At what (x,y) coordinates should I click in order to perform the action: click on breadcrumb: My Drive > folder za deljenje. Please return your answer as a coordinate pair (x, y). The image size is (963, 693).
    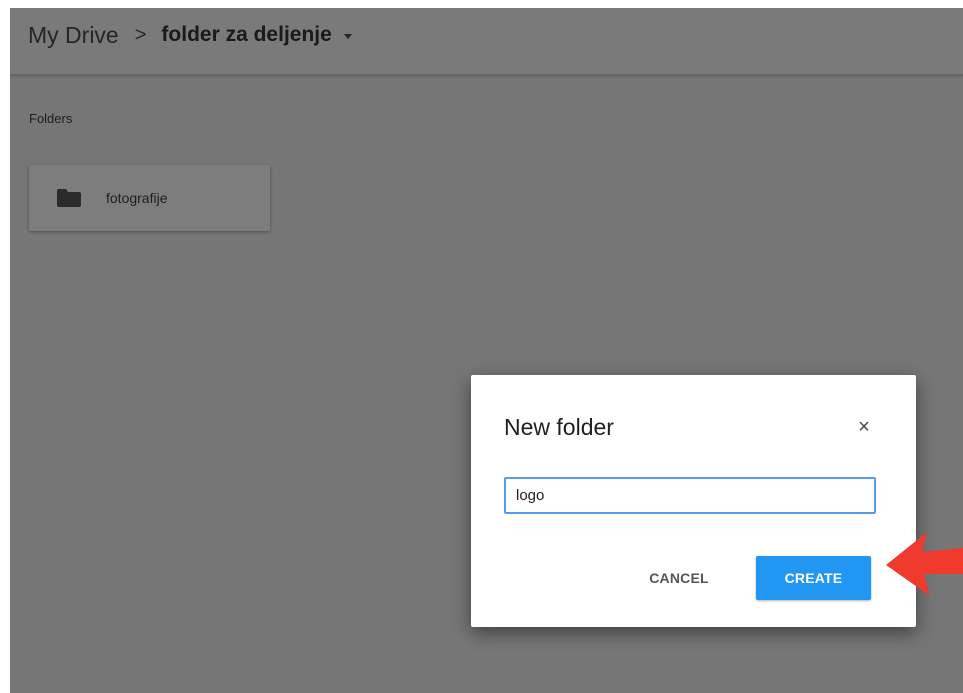
    Looking at the image, I should click on (190, 35).